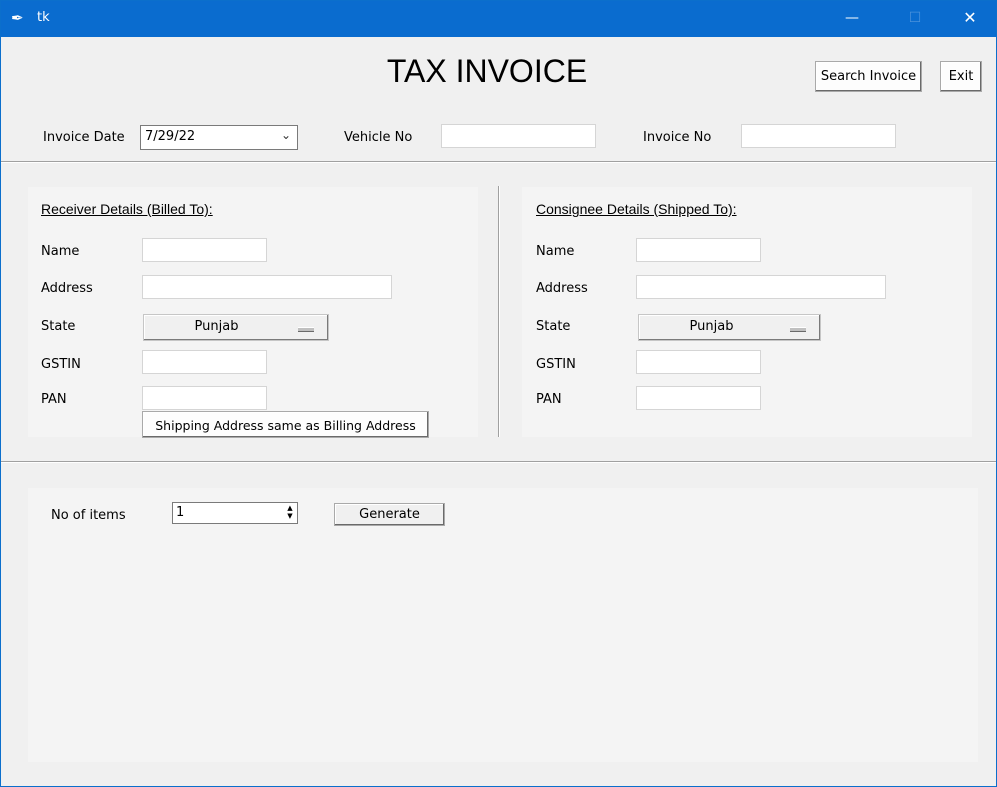 This screenshot has height=787, width=997. I want to click on receiver-gstin-label: GSTIN, so click(61, 364).